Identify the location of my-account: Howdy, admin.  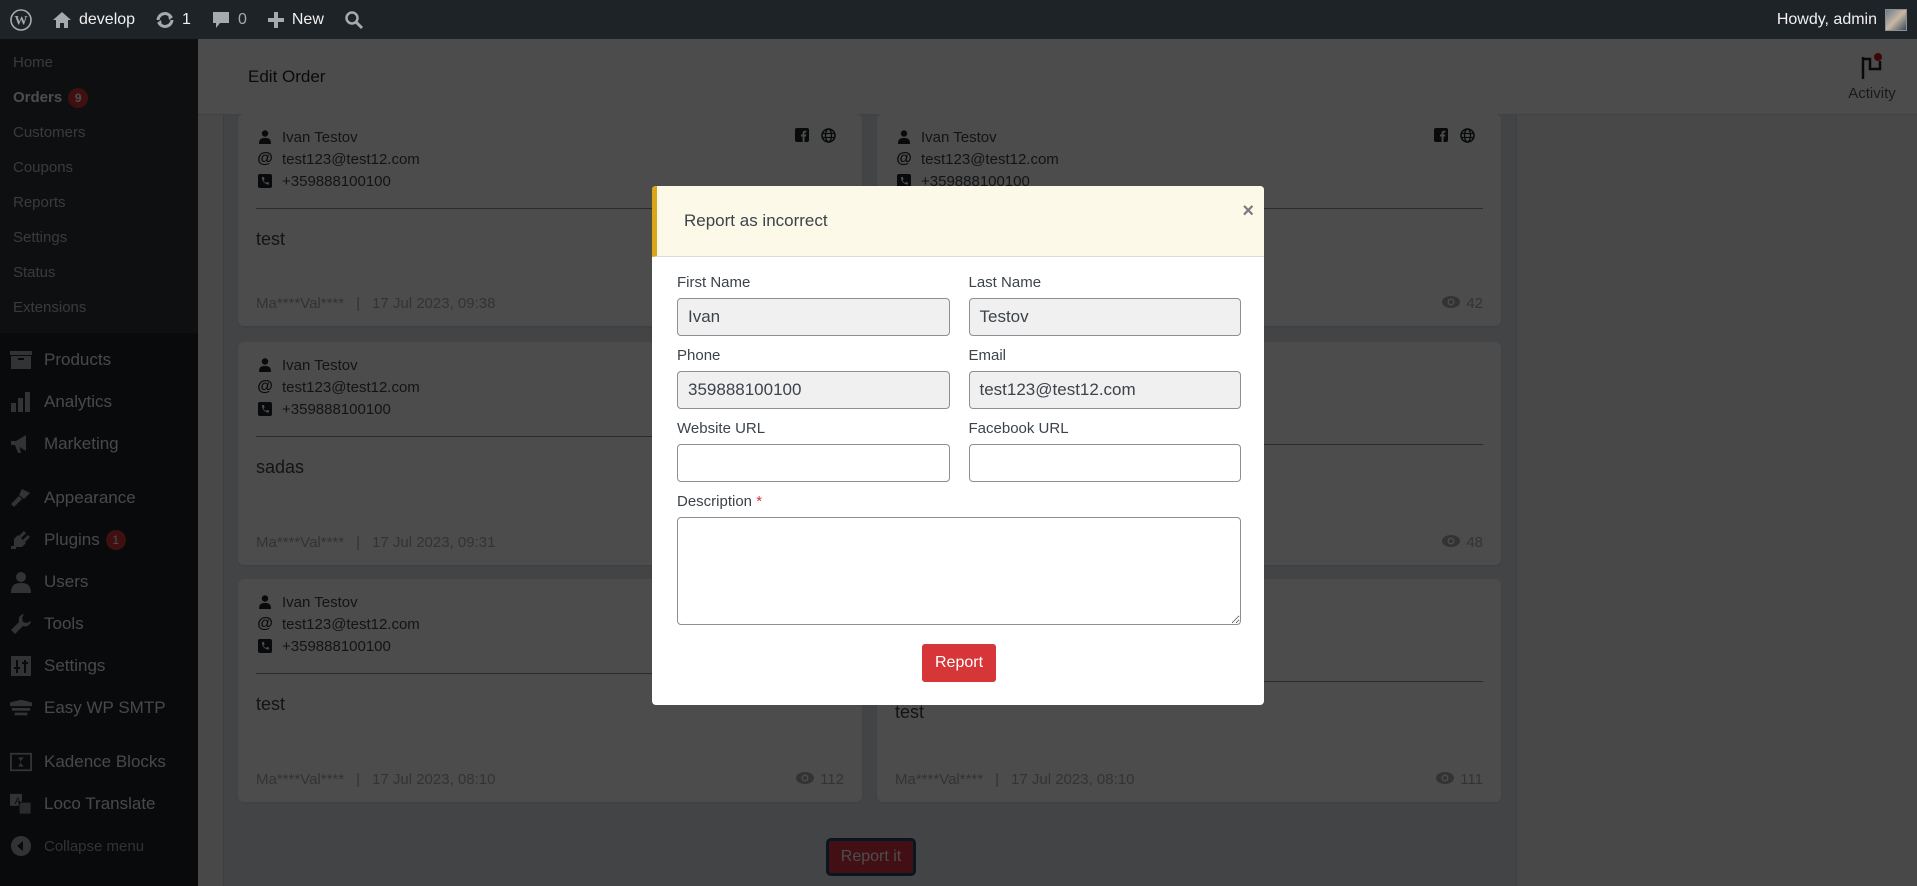
(1846, 19).